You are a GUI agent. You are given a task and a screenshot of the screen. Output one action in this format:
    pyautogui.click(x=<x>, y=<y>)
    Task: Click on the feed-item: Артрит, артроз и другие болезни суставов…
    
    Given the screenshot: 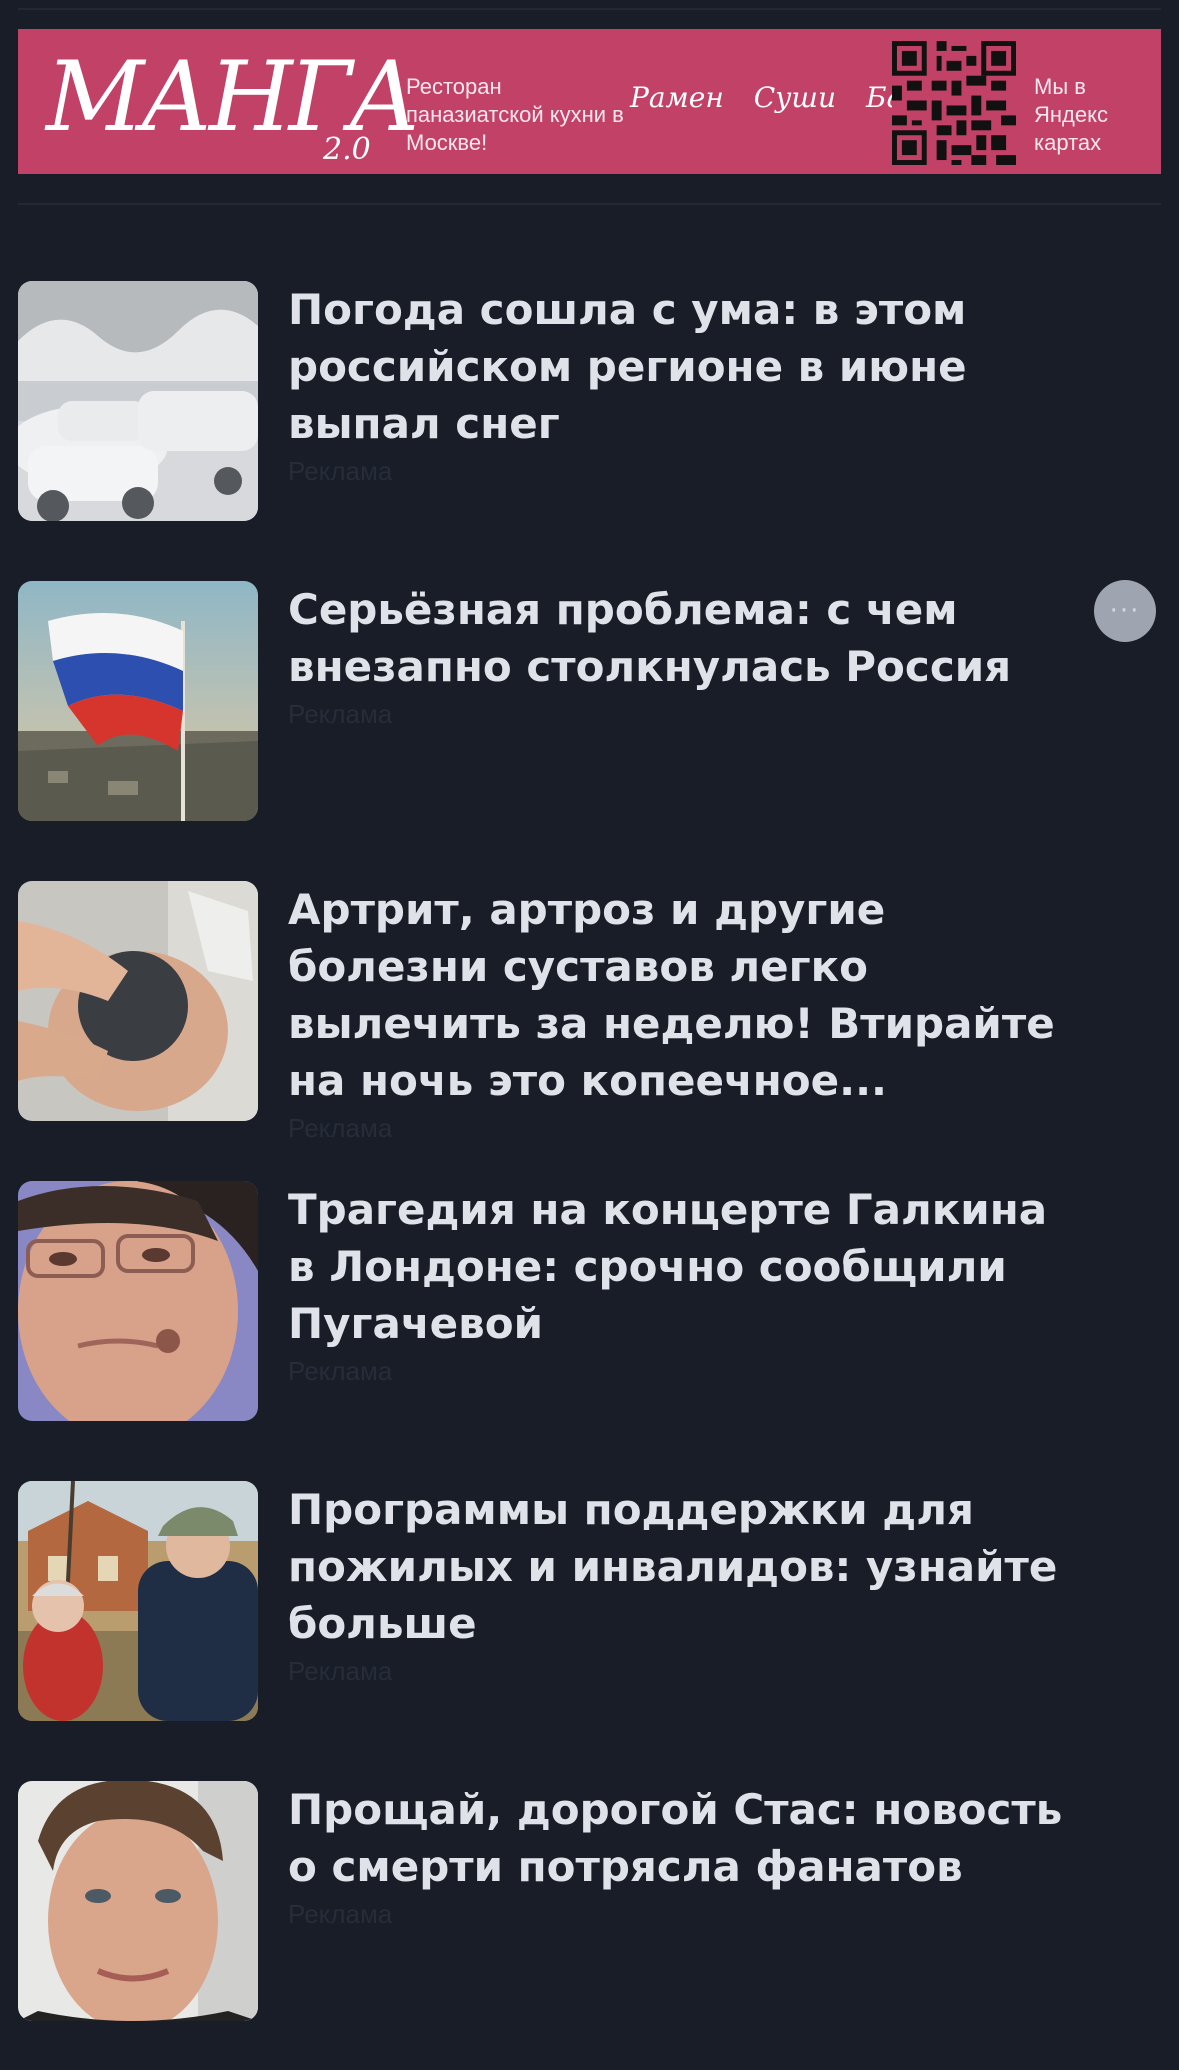 What is the action you would take?
    pyautogui.click(x=589, y=1012)
    